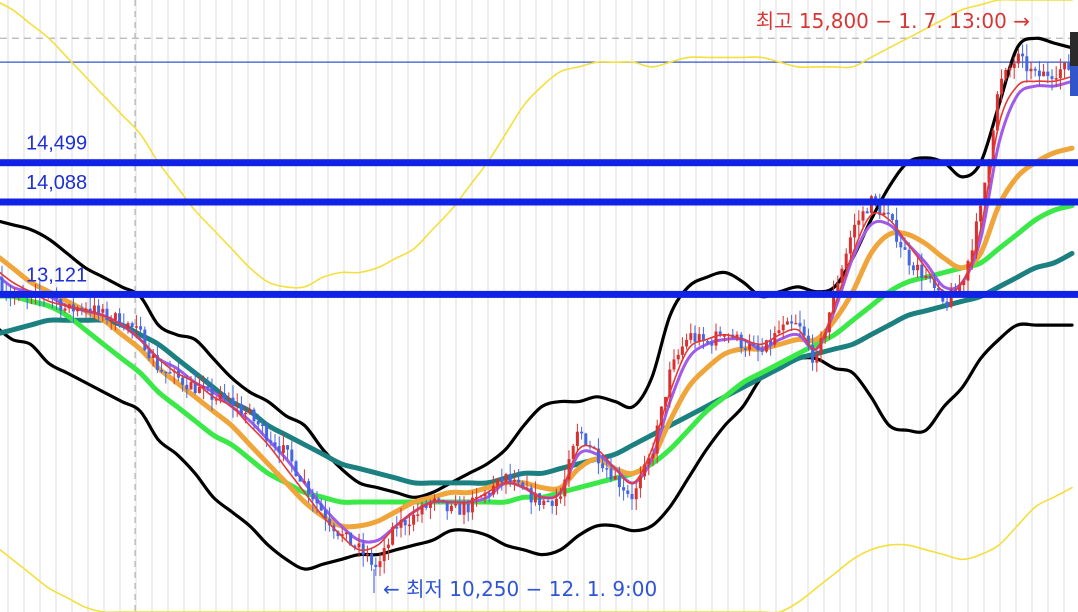 This screenshot has width=1078, height=612. Describe the element at coordinates (1074, 81) in the screenshot. I see `price-tag-block-blue` at that location.